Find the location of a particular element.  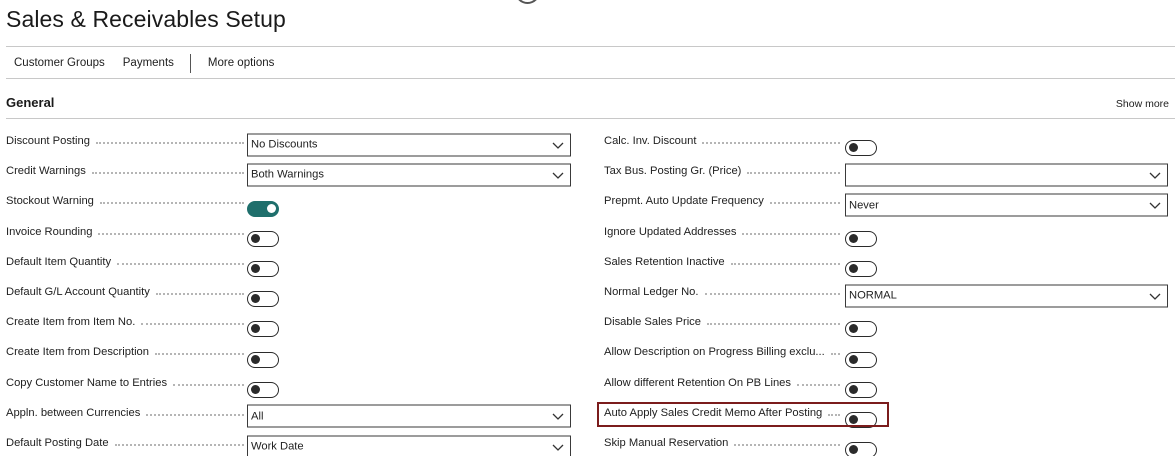

field-default-posting-date: Default Posting Date Work Date is located at coordinates (288, 442).